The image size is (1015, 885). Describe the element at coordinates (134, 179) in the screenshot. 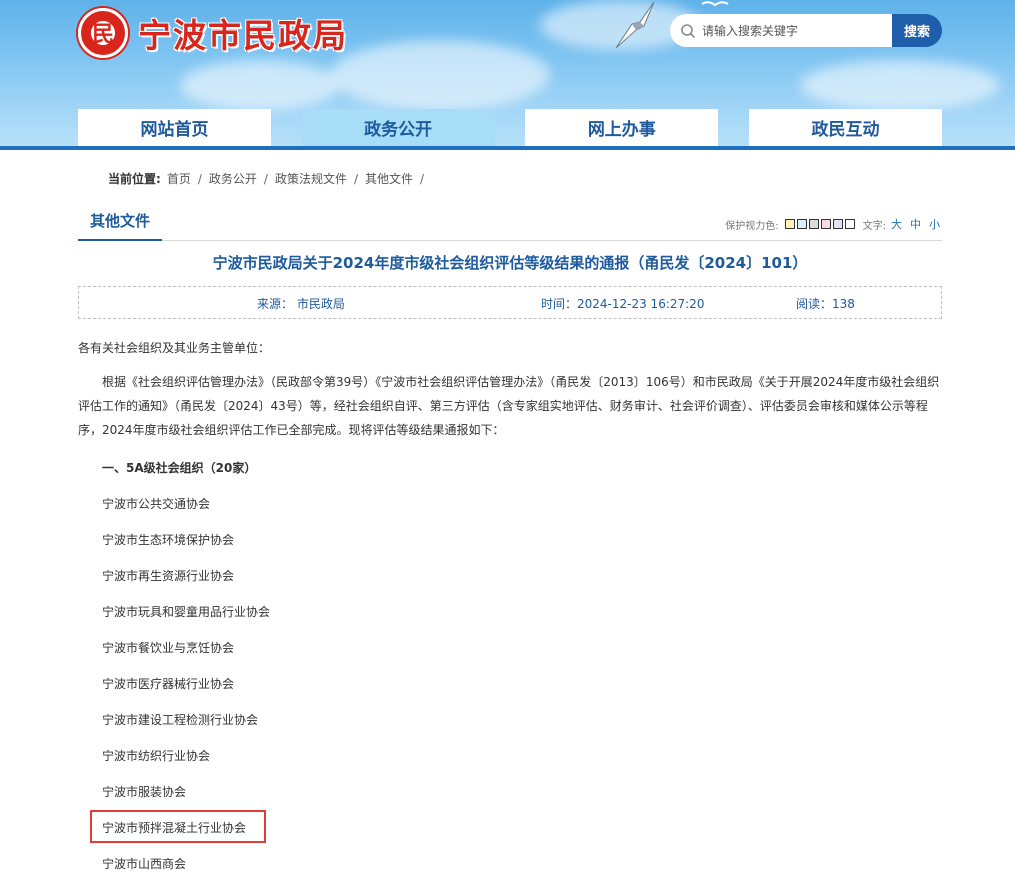

I see `breadcrumb-label: 当前位置:` at that location.